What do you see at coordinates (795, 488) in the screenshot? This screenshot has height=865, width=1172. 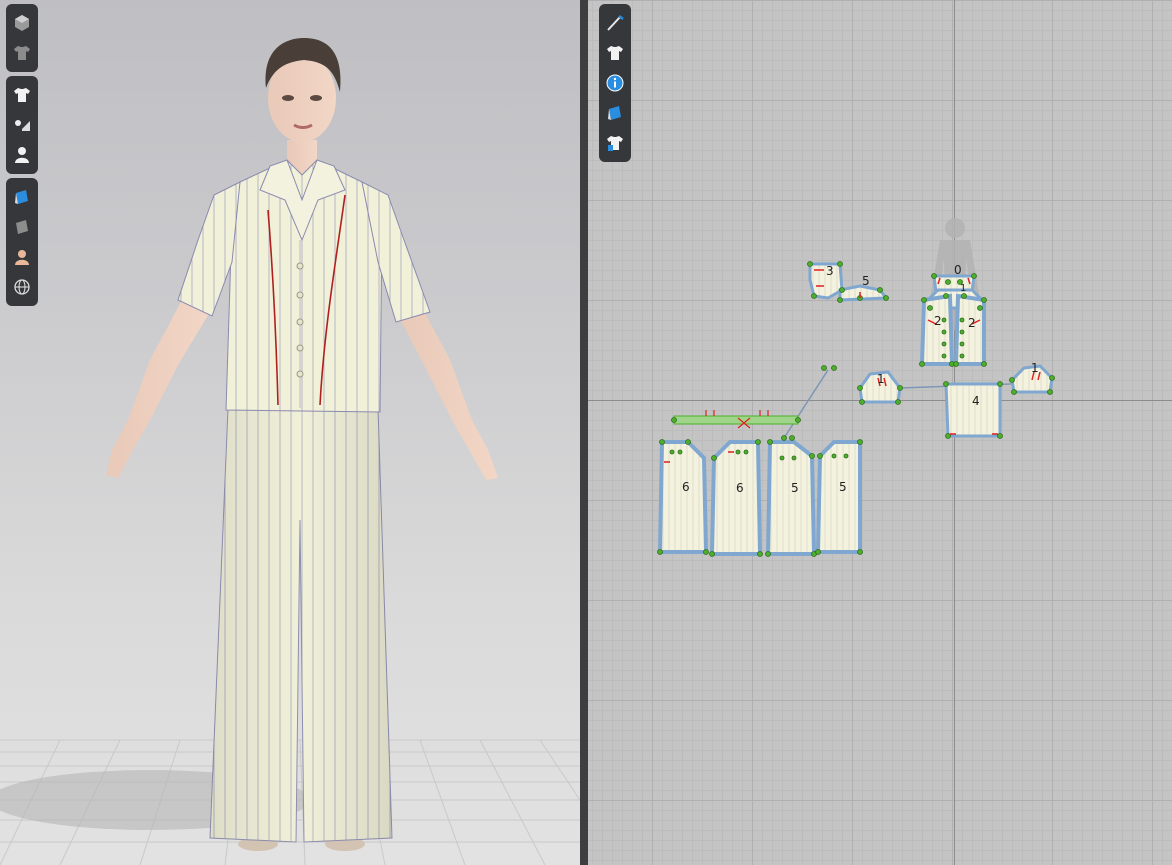 I see `piece-label-5-b: 5` at bounding box center [795, 488].